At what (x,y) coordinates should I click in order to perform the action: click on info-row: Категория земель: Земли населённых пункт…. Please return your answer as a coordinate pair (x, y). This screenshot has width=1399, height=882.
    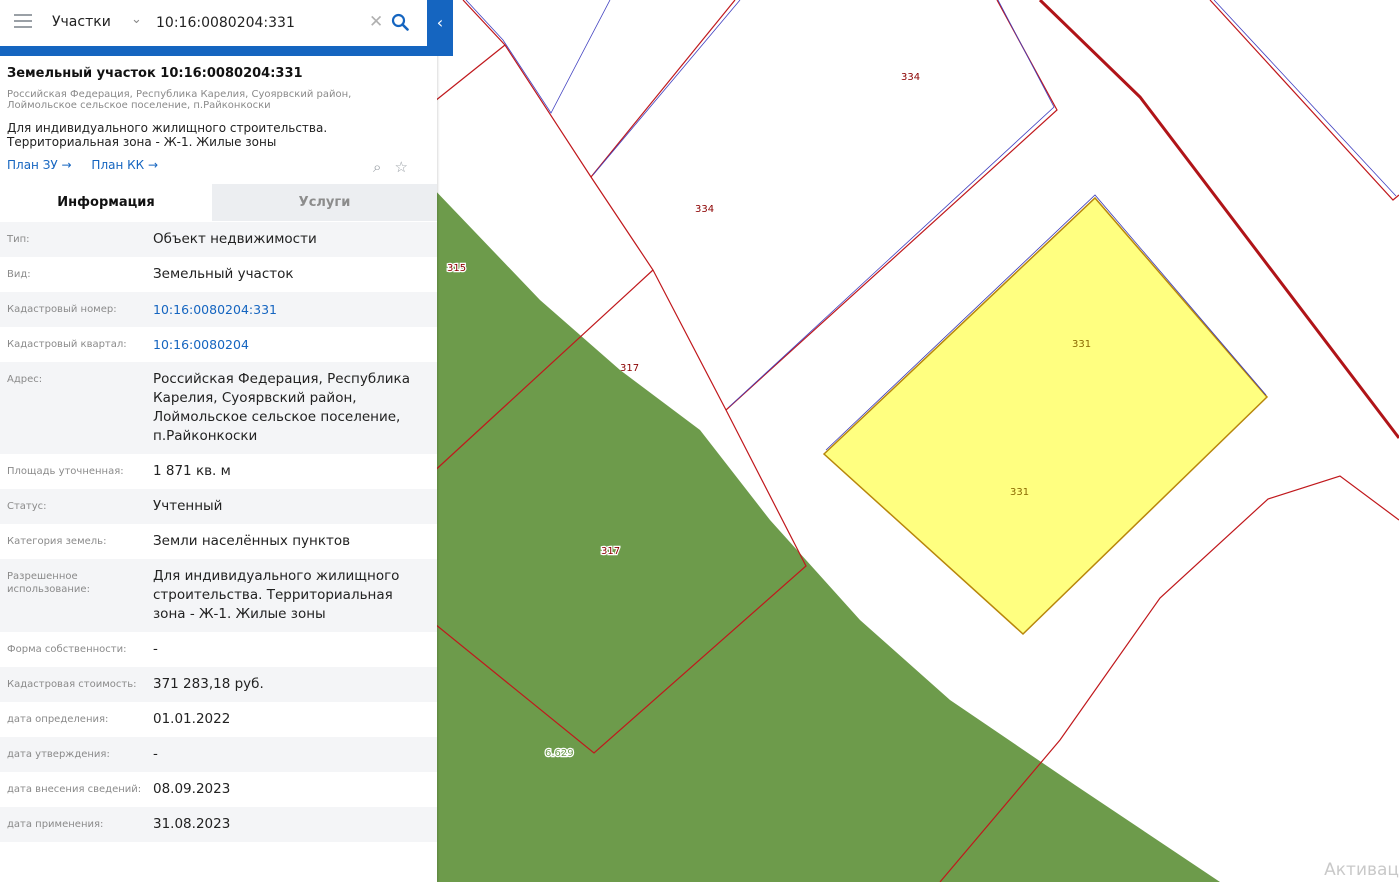
    Looking at the image, I should click on (218, 541).